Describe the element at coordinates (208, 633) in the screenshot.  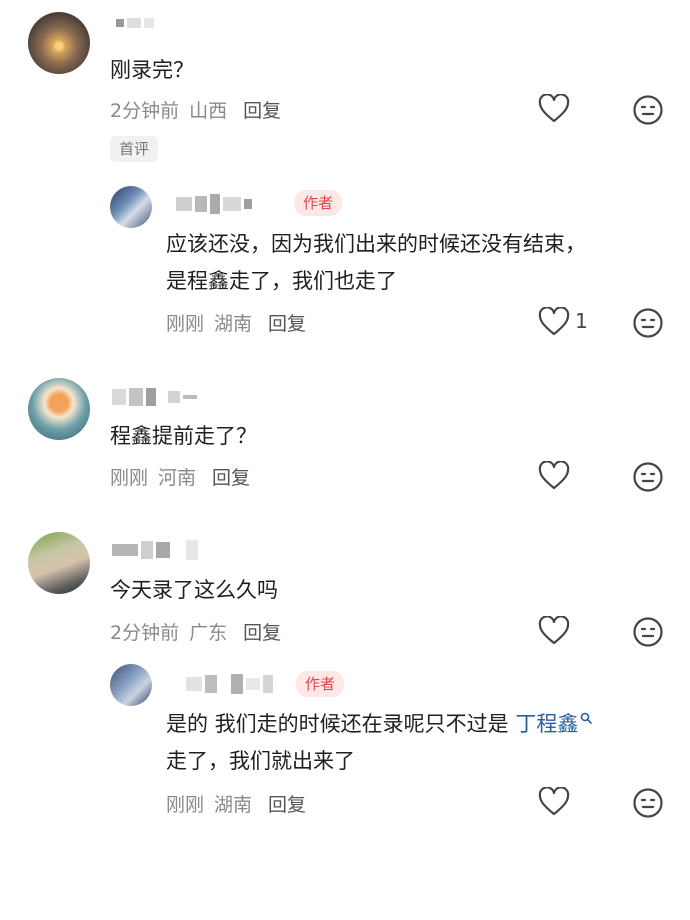
I see `comment-location: 广东` at that location.